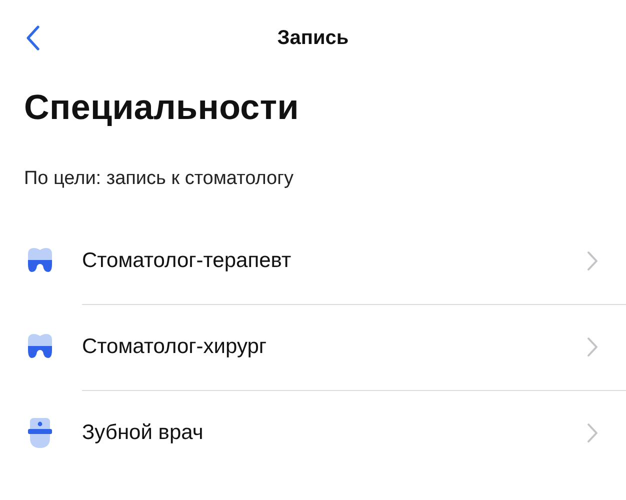 The image size is (626, 500). Describe the element at coordinates (161, 108) in the screenshot. I see `page-heading: Специальности` at that location.